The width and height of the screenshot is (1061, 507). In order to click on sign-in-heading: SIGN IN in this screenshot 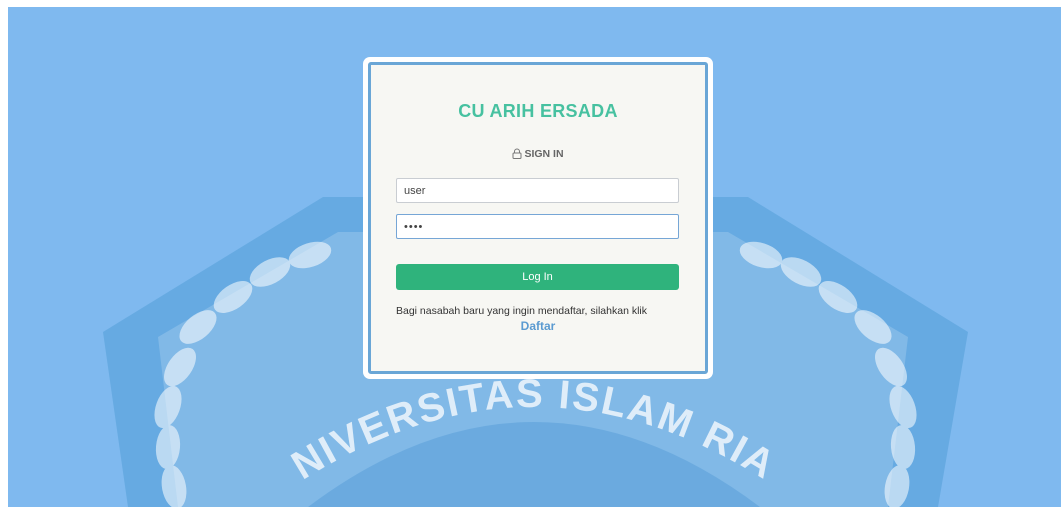, I will do `click(538, 154)`.